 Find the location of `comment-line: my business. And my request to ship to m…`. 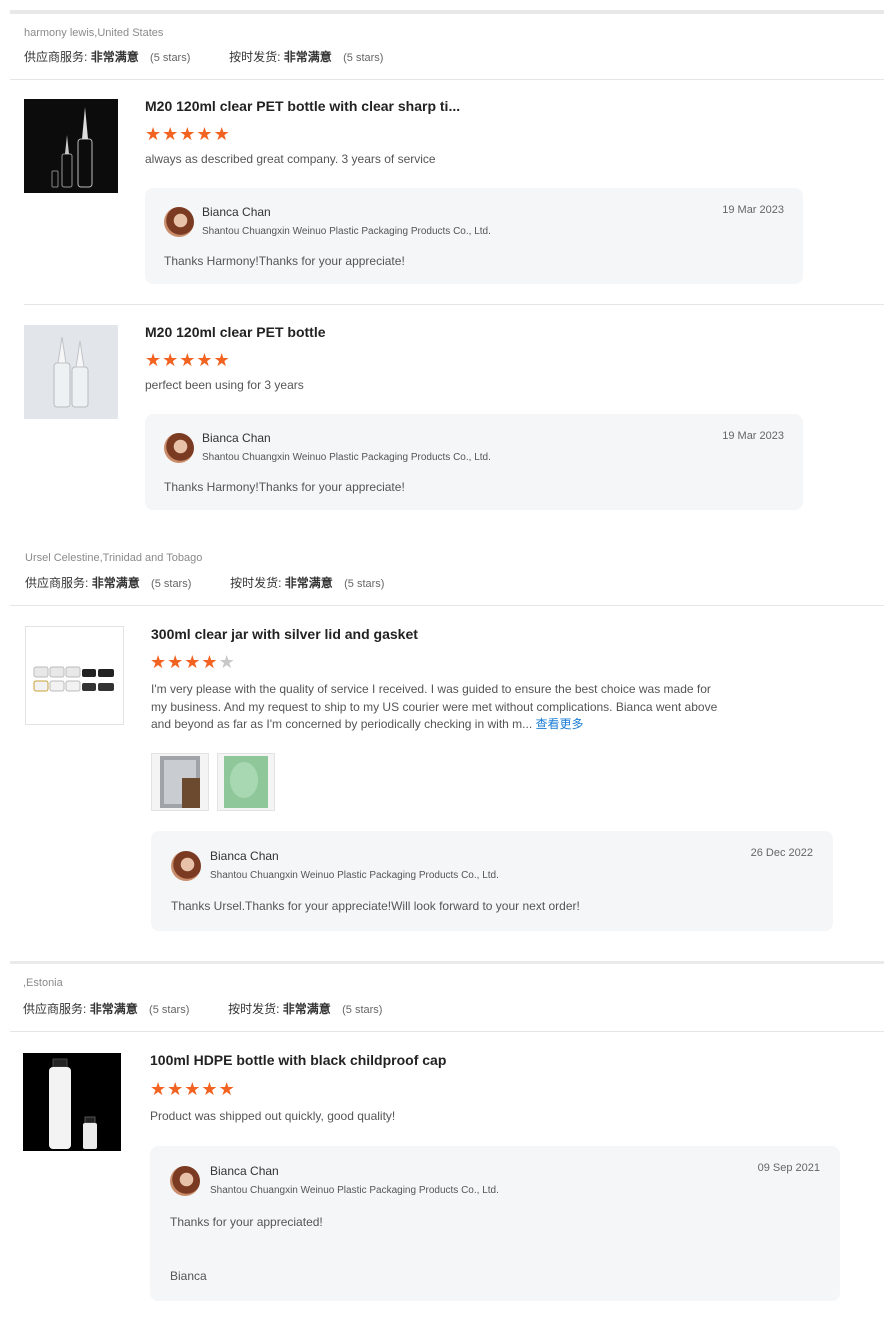

comment-line: my business. And my request to ship to m… is located at coordinates (434, 706).